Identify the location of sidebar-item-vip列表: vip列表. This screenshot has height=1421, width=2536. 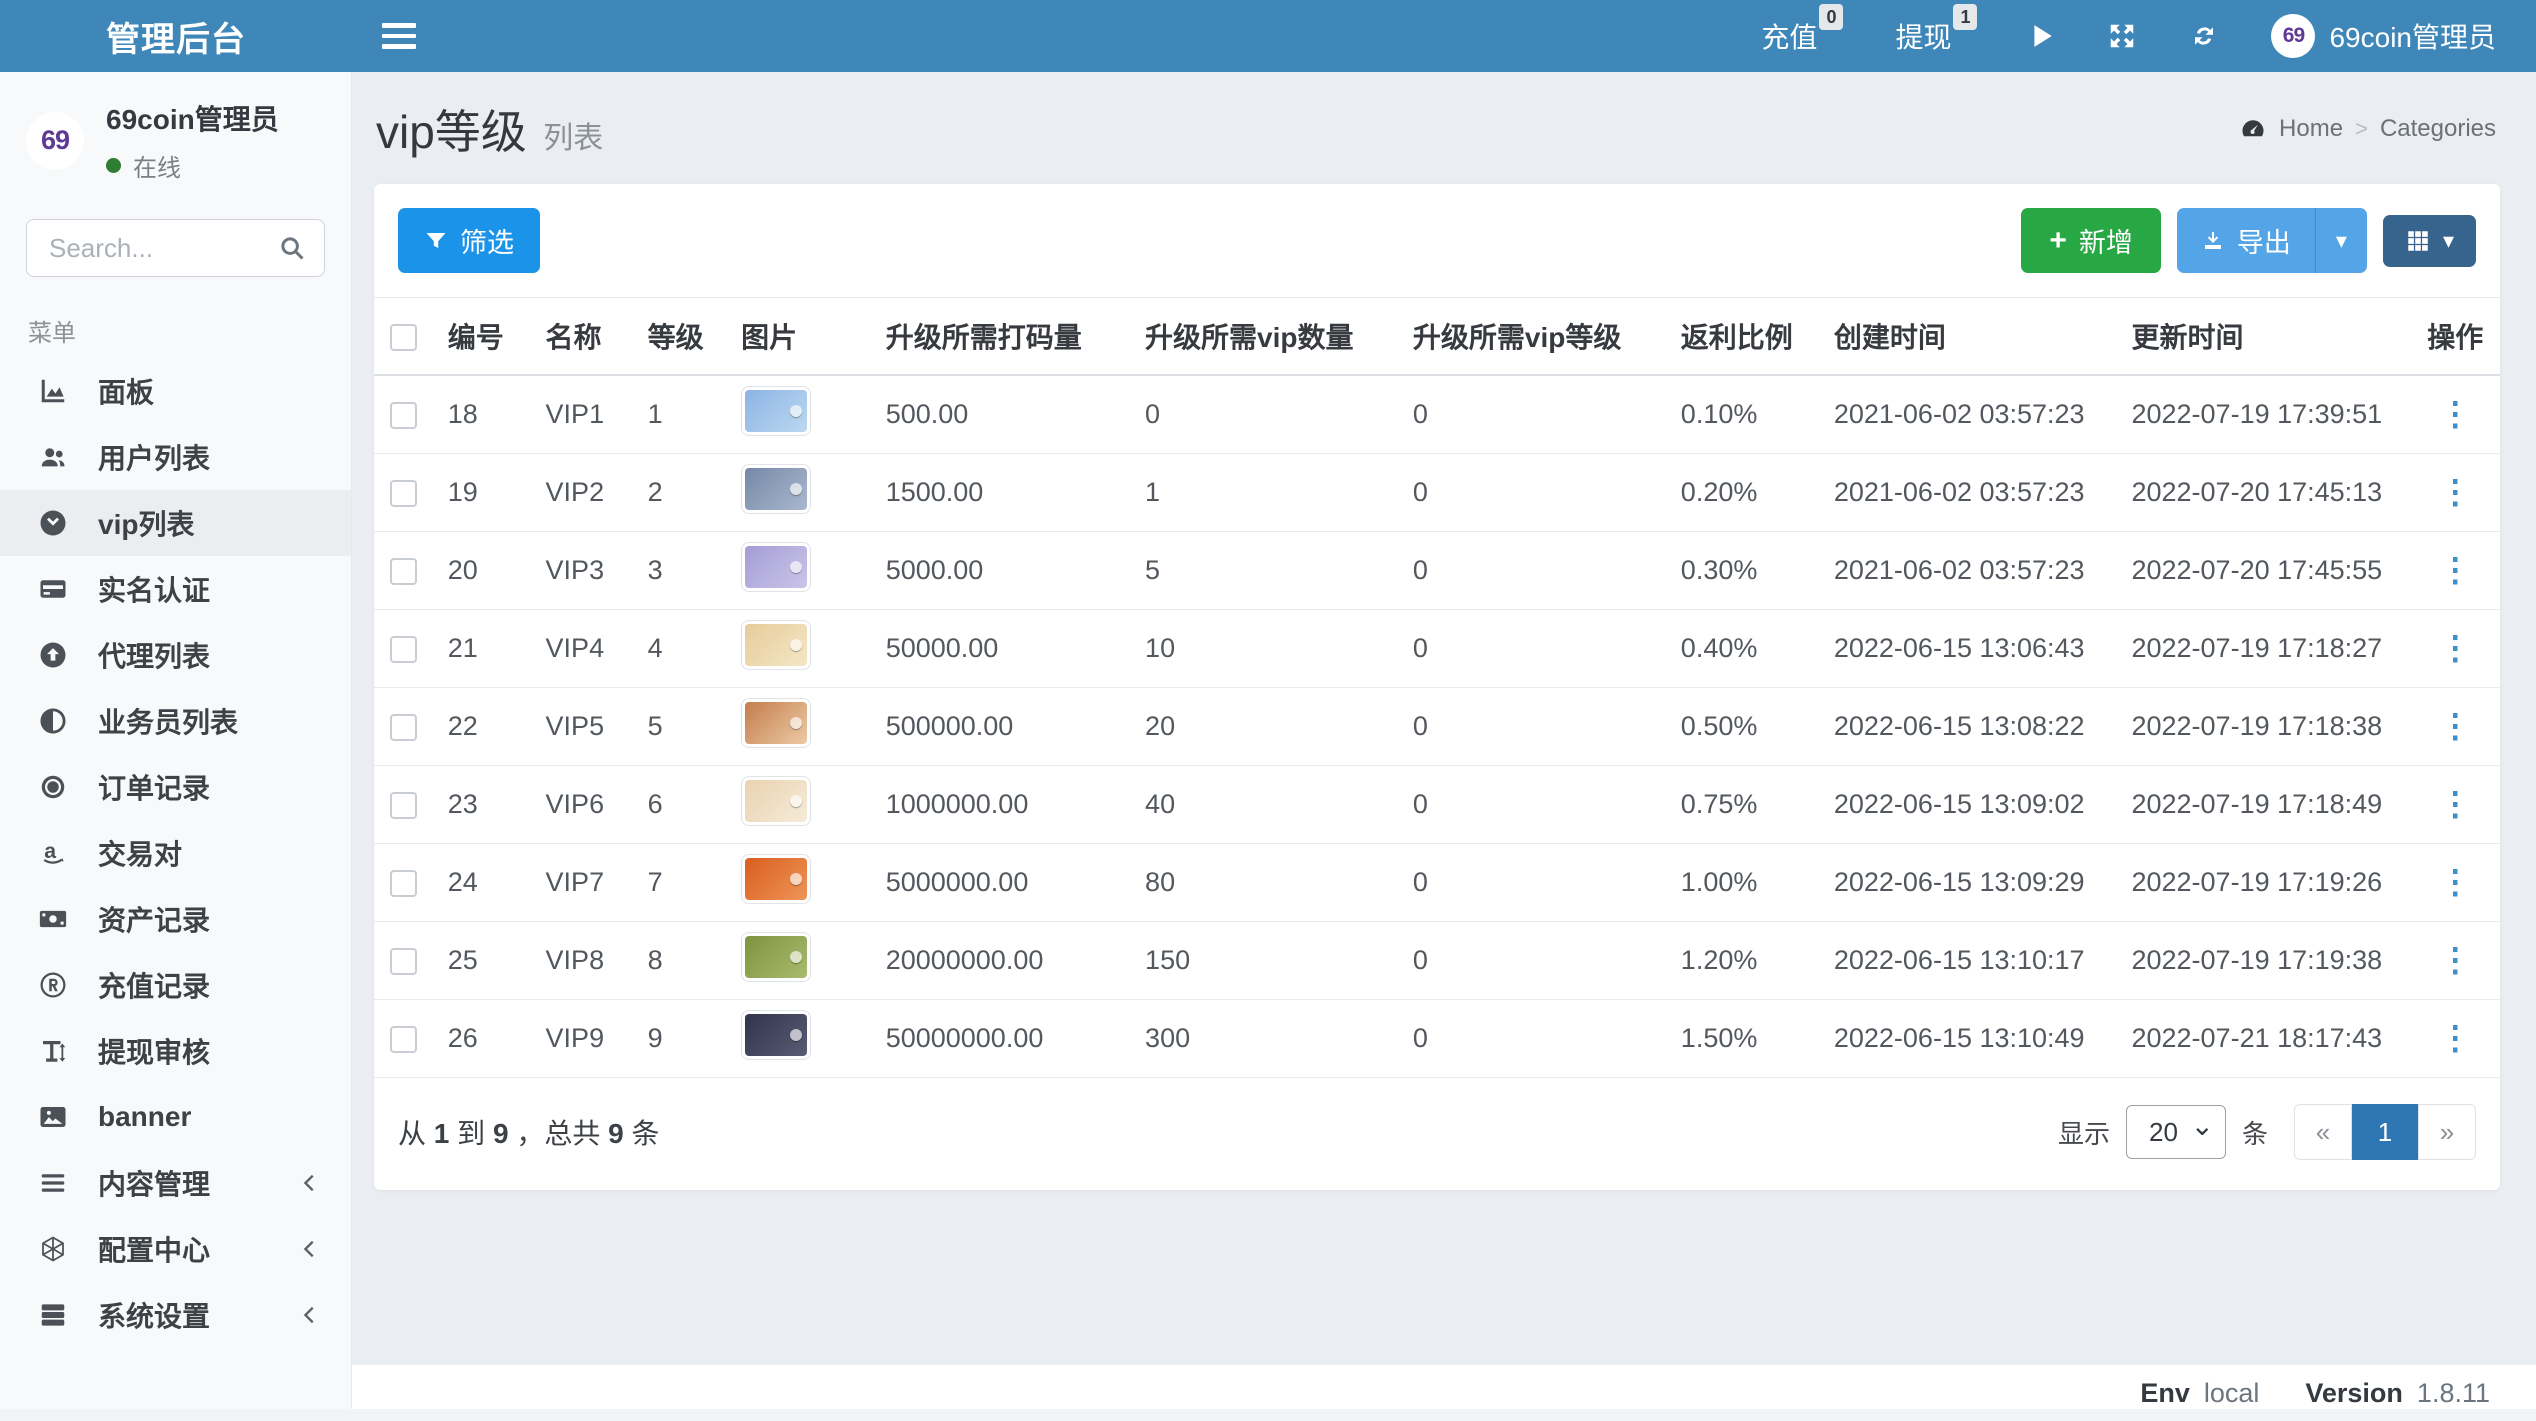
(175, 523).